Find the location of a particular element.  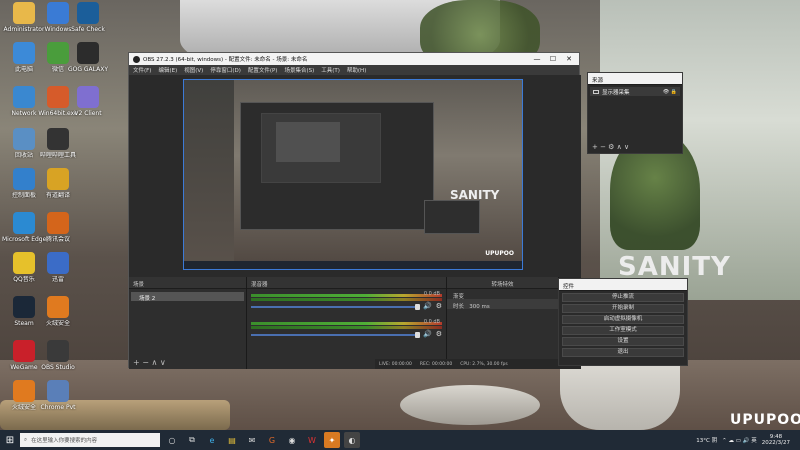

start-virtual-camera-button: 启动虚拟摄像机 is located at coordinates (623, 319).